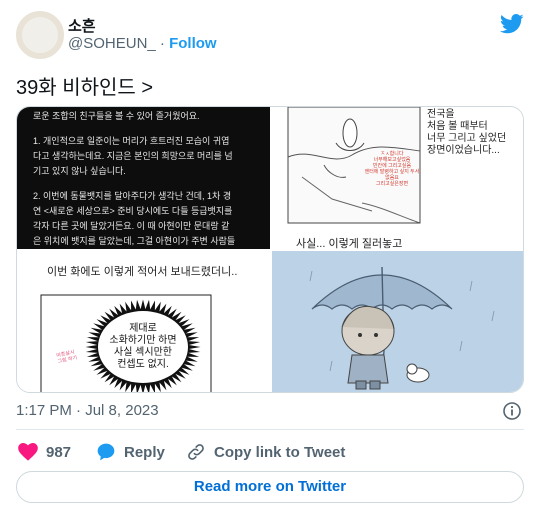 The image size is (540, 518). I want to click on panel1-line: 다고 생각하는데요. 지금은 본인의 희망으로 머리를 넘, so click(133, 156).